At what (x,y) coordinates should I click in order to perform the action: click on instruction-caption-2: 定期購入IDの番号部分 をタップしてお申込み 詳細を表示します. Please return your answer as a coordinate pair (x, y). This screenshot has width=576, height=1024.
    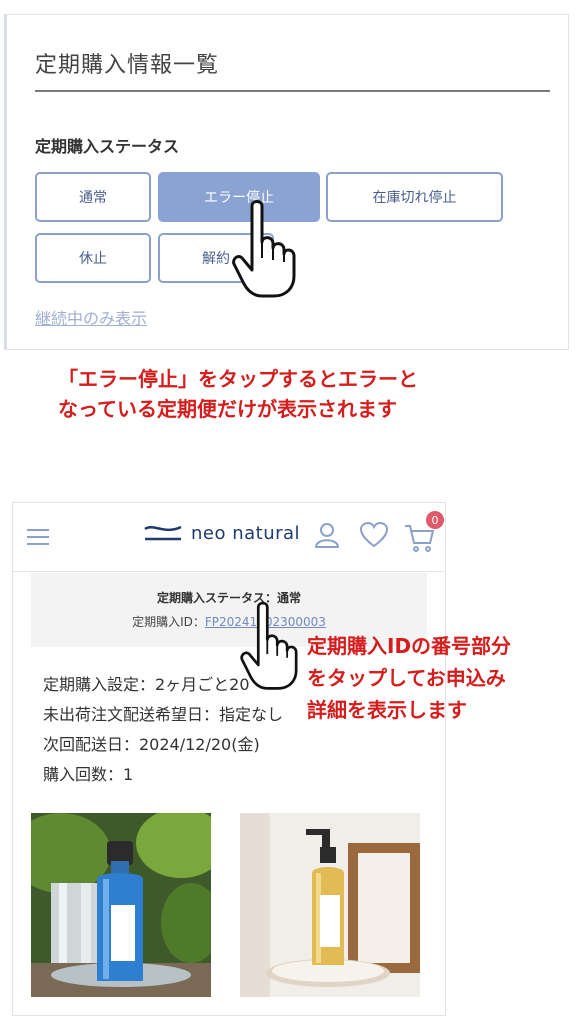
    Looking at the image, I should click on (409, 678).